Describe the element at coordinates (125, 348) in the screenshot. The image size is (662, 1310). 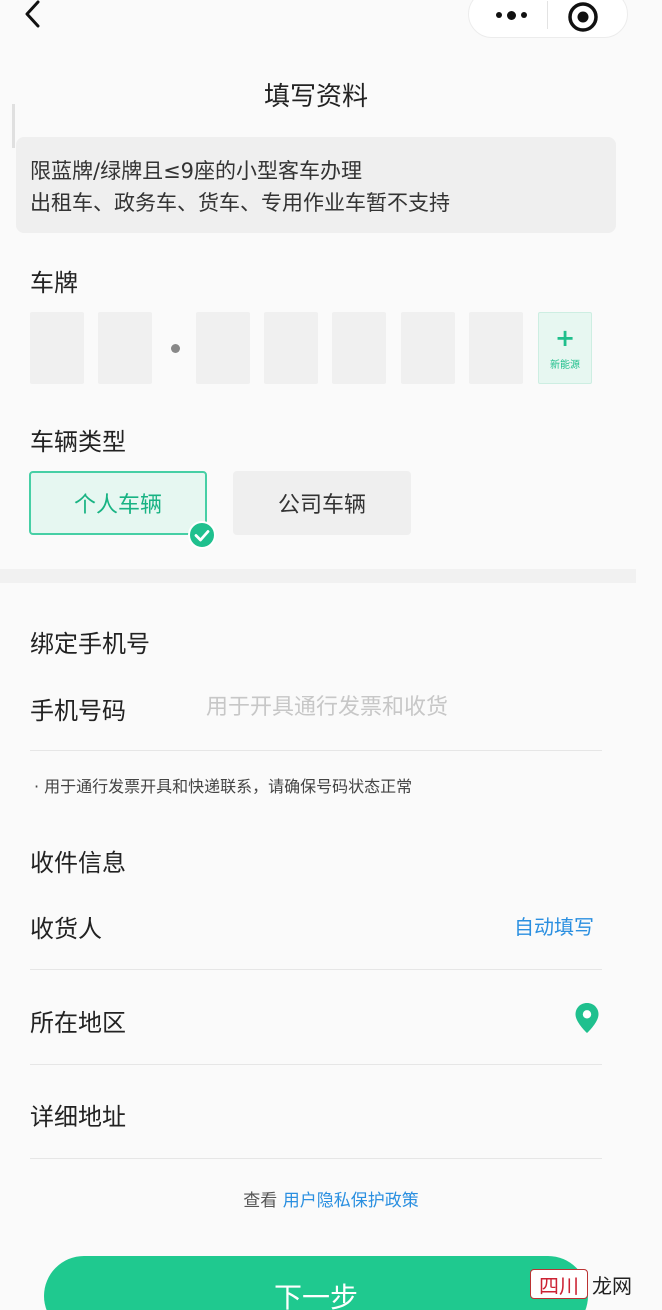
I see `plate-cell-letter` at that location.